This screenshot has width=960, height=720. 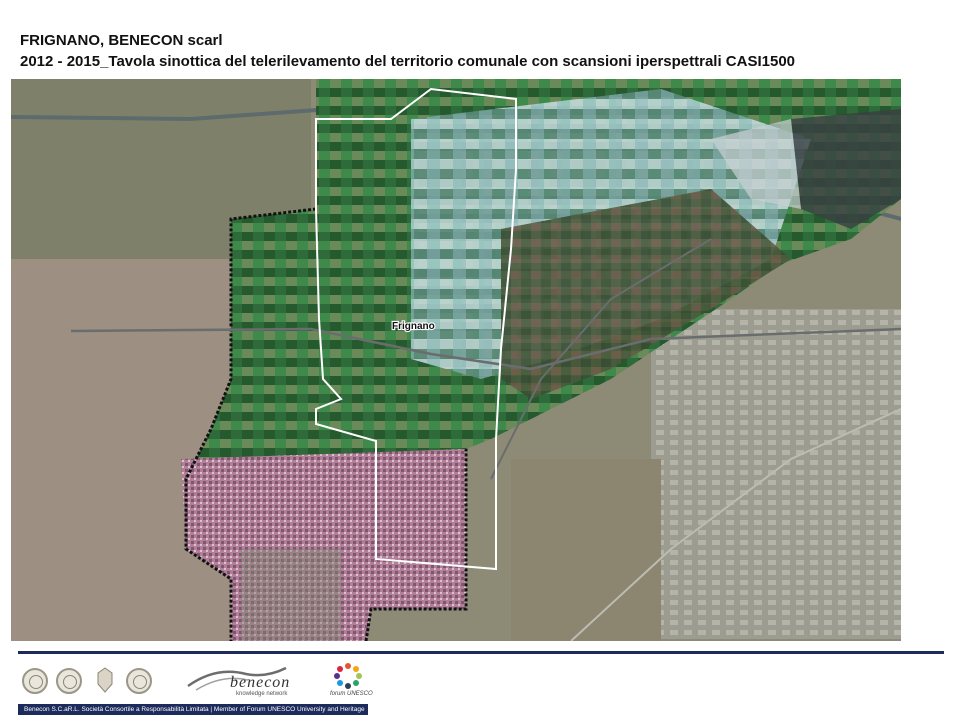 I want to click on benecon-wordmark: benecon, so click(x=260, y=682).